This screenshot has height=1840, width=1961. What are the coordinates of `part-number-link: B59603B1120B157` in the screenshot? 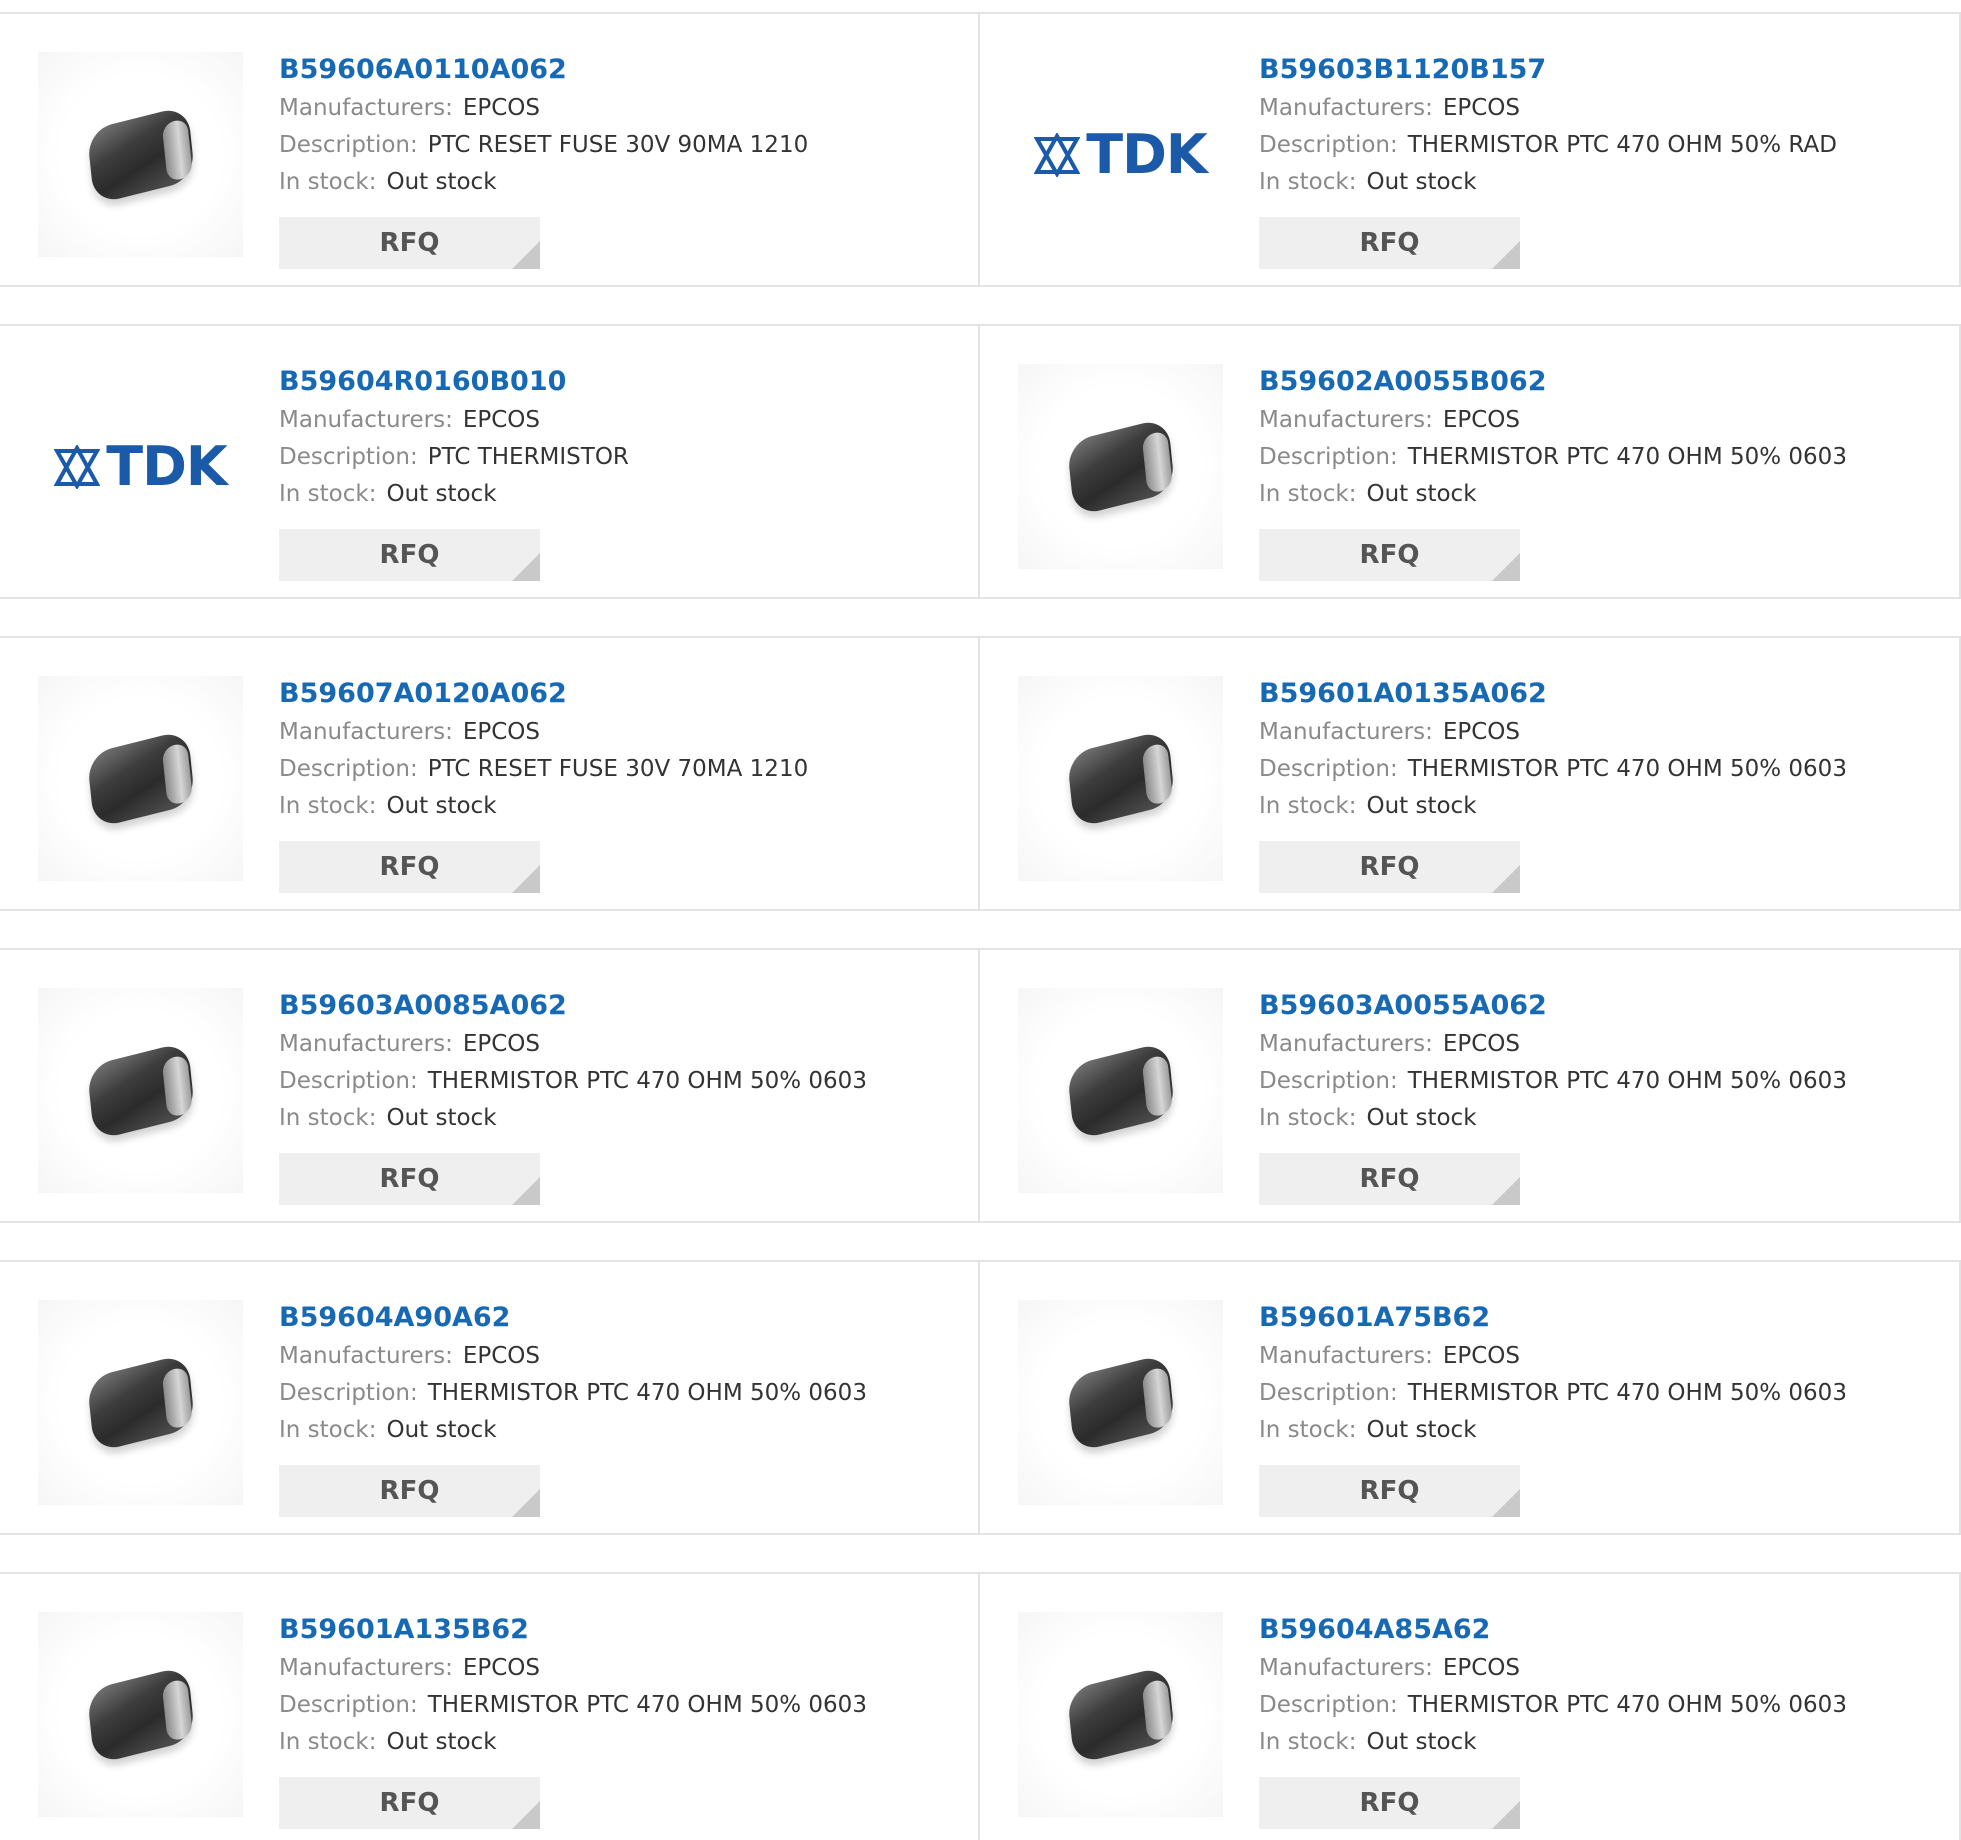 It's located at (1548, 70).